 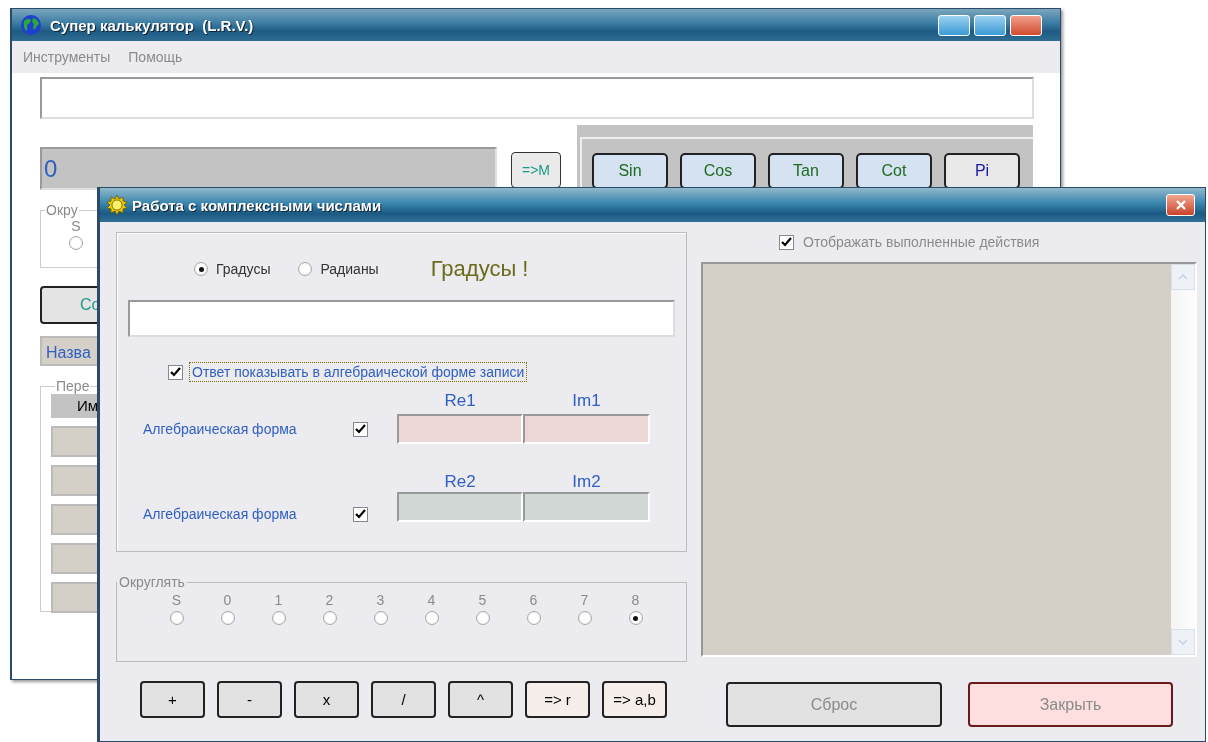 What do you see at coordinates (533, 600) in the screenshot?
I see `option-label: 6` at bounding box center [533, 600].